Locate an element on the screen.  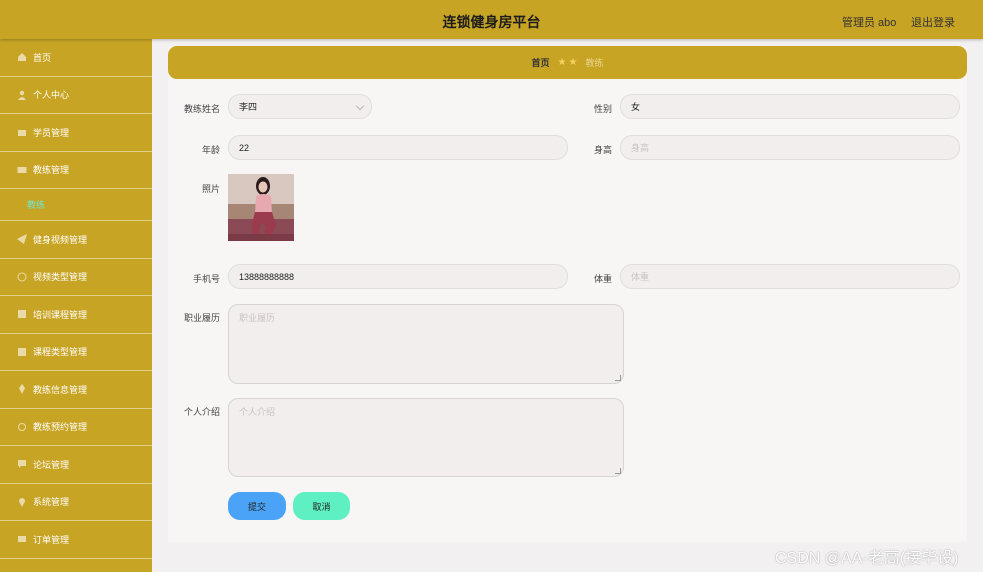
sidebar-item-coaches: 教练管理 is located at coordinates (76, 170).